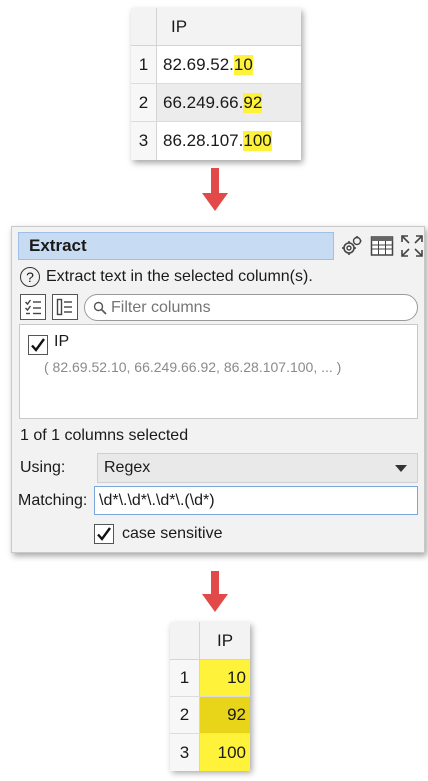 The image size is (428, 781). What do you see at coordinates (257, 141) in the screenshot?
I see `ip-match-highlight: 100` at bounding box center [257, 141].